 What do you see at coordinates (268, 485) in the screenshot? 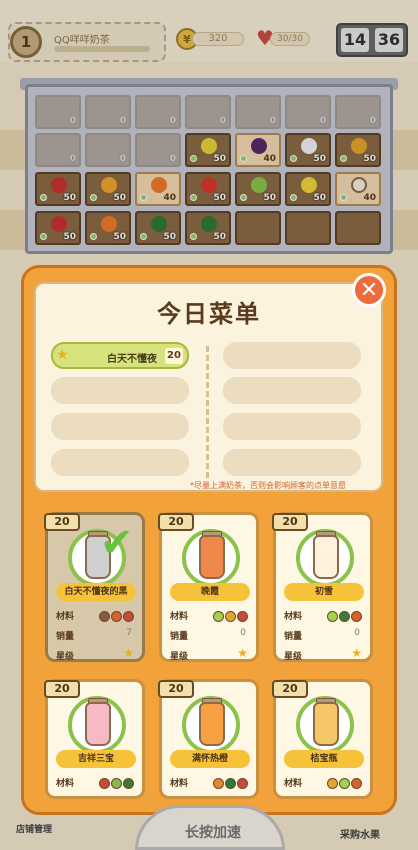
I see `menu-hint: *尽量上满奶茶，否则会影响顾客的点单意愿` at bounding box center [268, 485].